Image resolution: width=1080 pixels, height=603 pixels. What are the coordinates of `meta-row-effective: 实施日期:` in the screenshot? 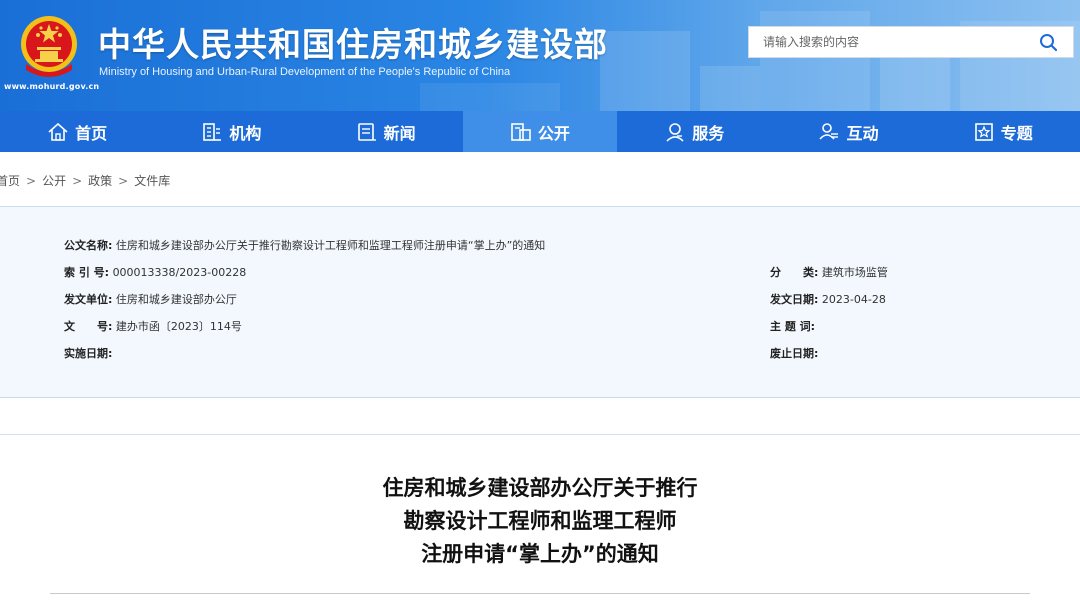 It's located at (88, 353).